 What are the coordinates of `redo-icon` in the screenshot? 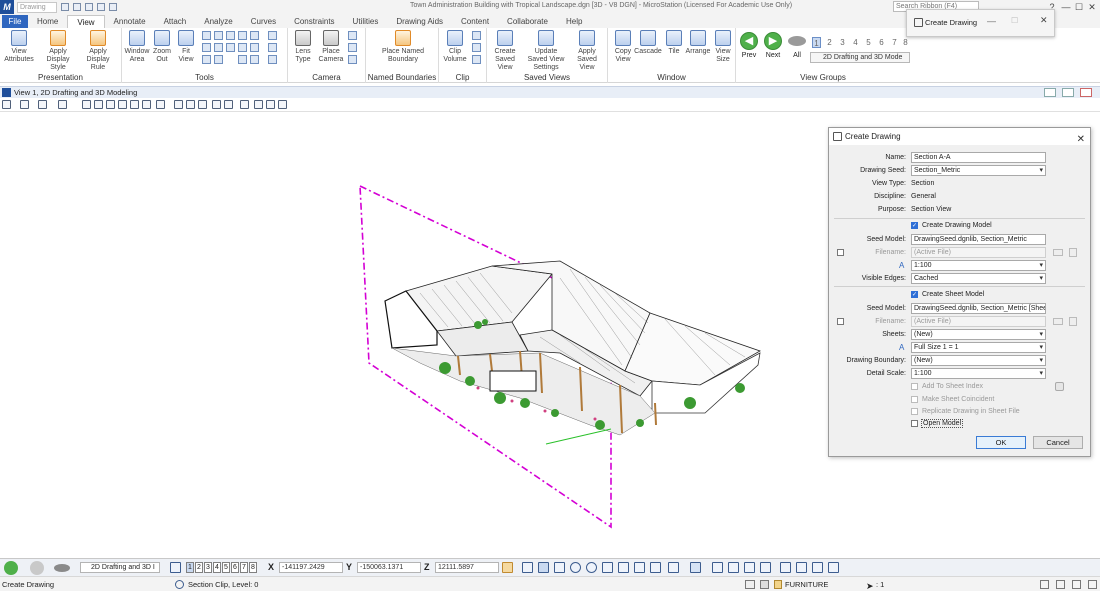 It's located at (113, 7).